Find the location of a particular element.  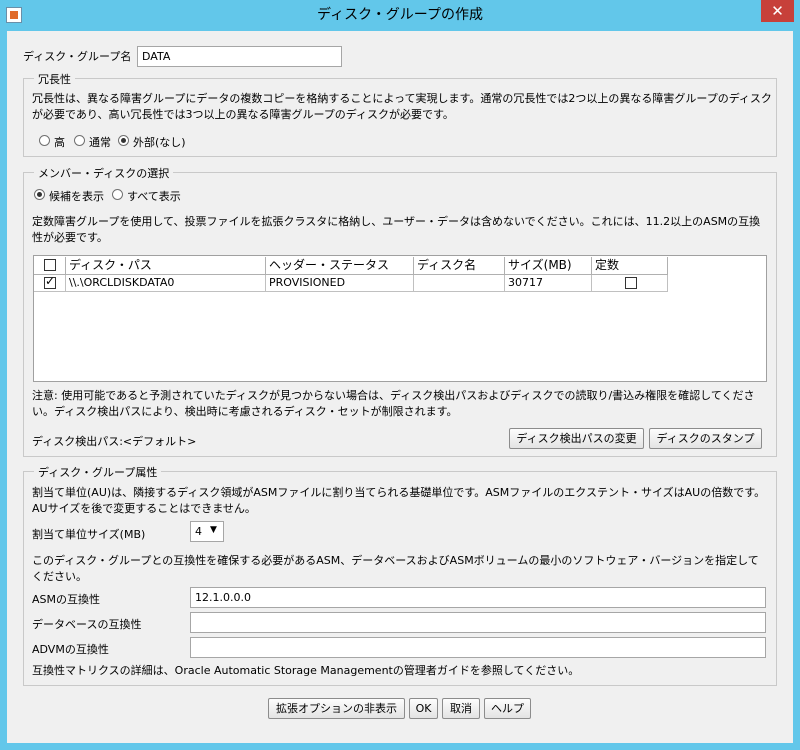

redundancy-normal-radio is located at coordinates (79, 140).